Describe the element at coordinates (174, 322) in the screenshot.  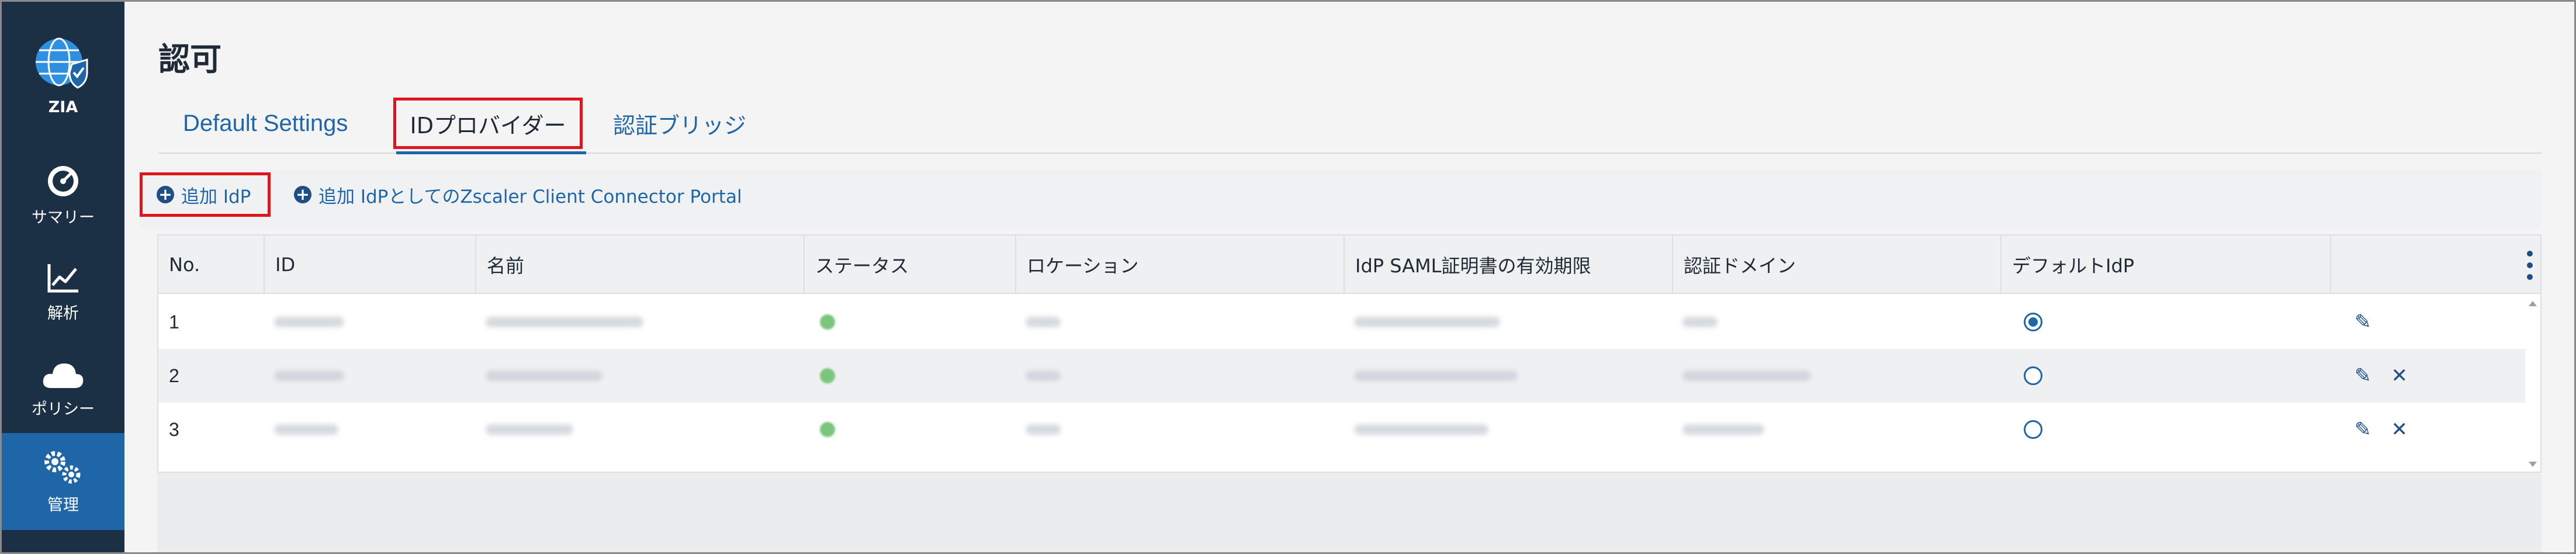
I see `cell-no: 1` at that location.